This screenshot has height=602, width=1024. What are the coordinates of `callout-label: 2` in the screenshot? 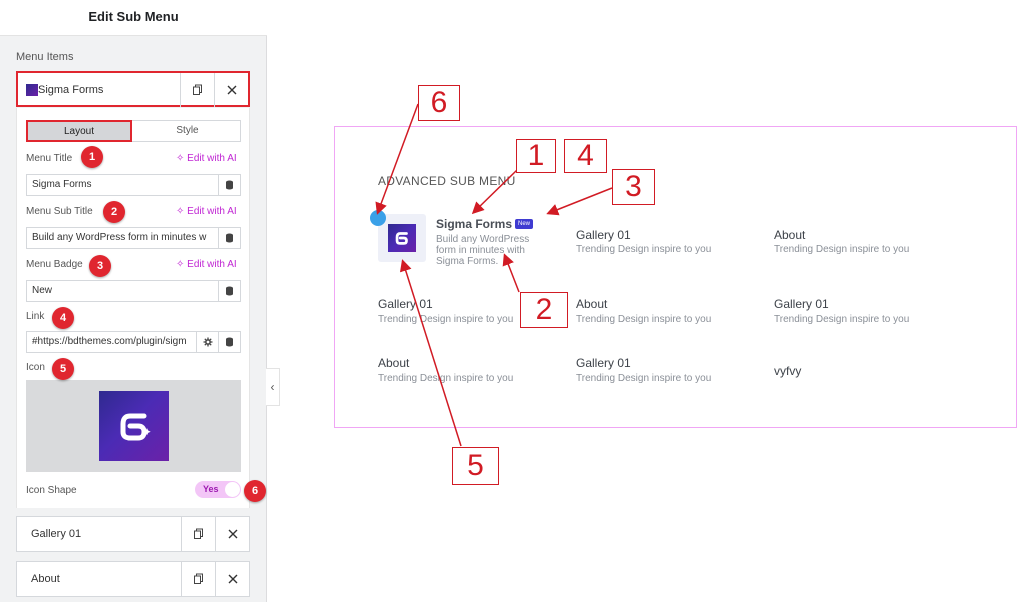 It's located at (544, 310).